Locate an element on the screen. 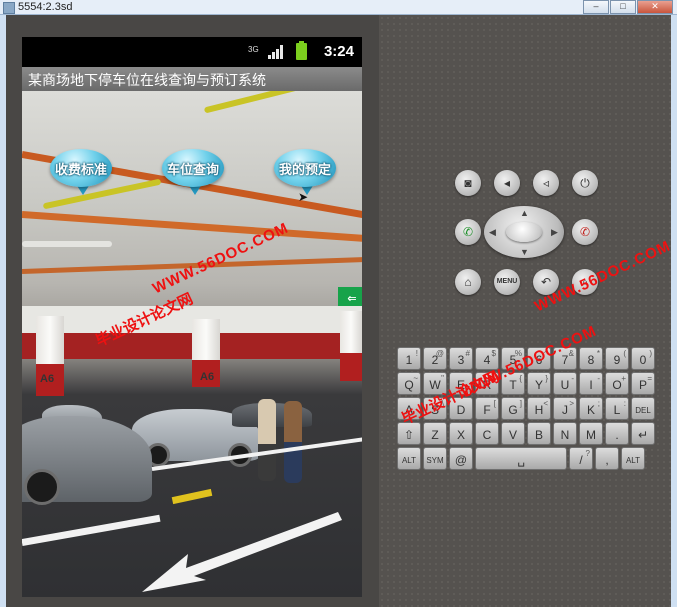 The width and height of the screenshot is (677, 607). key-alt-label: ; is located at coordinates (598, 403).